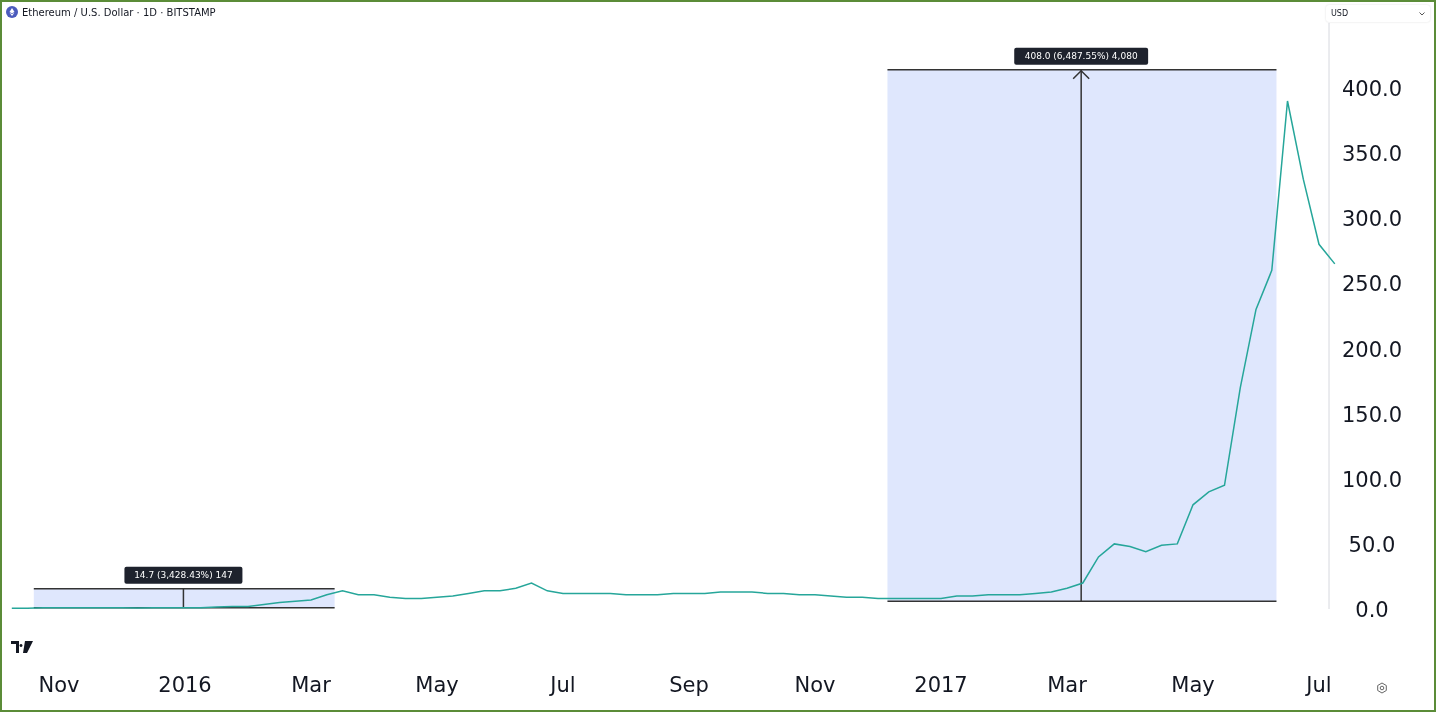 This screenshot has width=1436, height=712. What do you see at coordinates (1372, 414) in the screenshot?
I see `y-axis-label: 150.0` at bounding box center [1372, 414].